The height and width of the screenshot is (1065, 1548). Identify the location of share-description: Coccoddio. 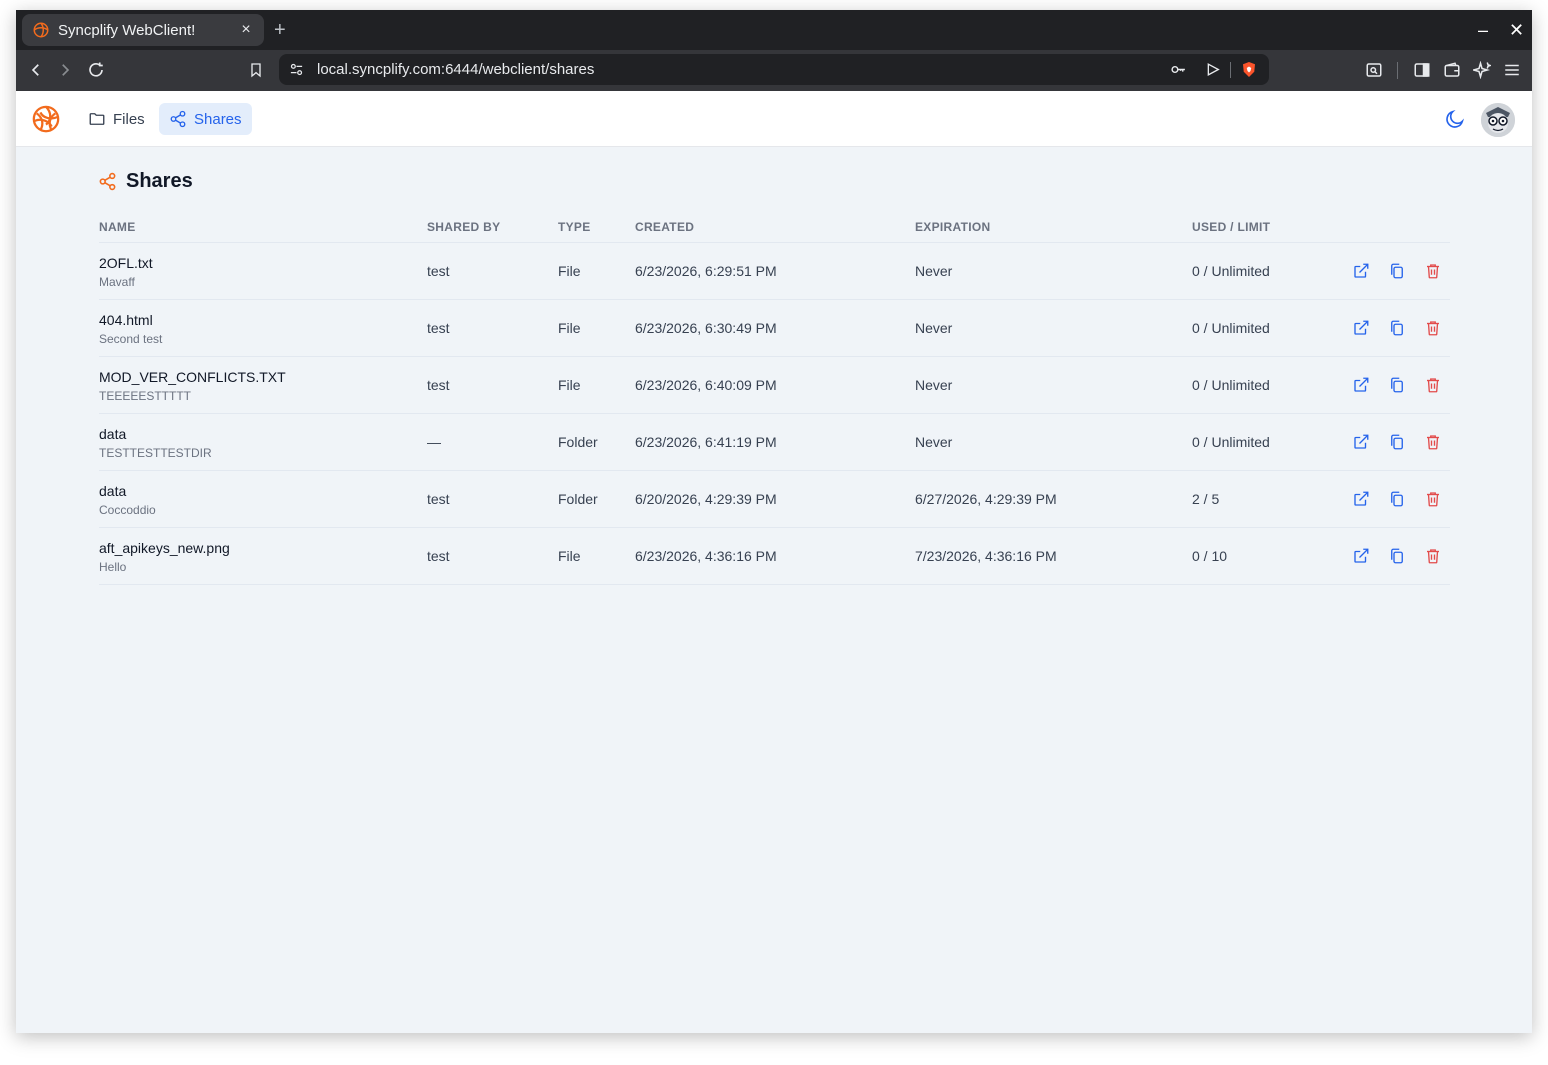
(127, 510).